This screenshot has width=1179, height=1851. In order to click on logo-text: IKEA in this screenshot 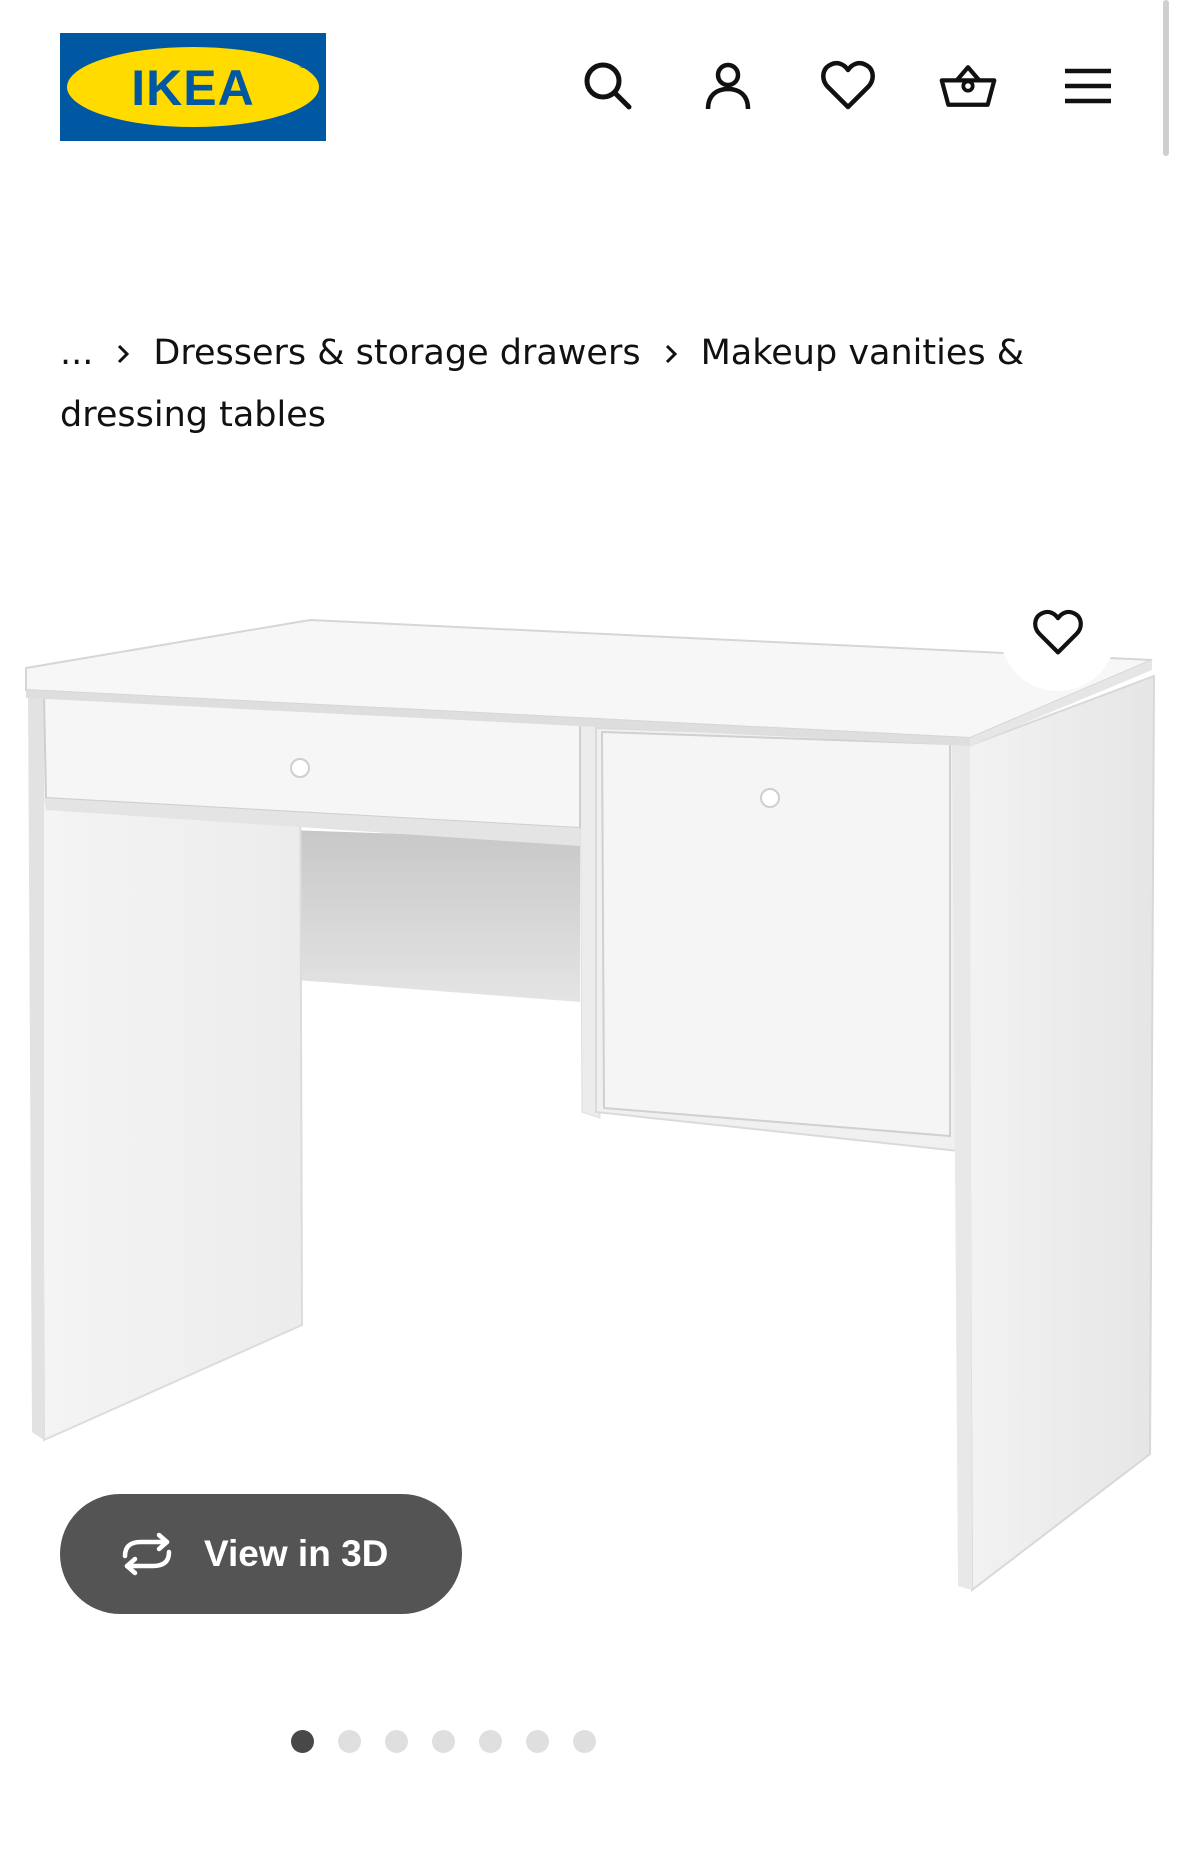, I will do `click(192, 88)`.